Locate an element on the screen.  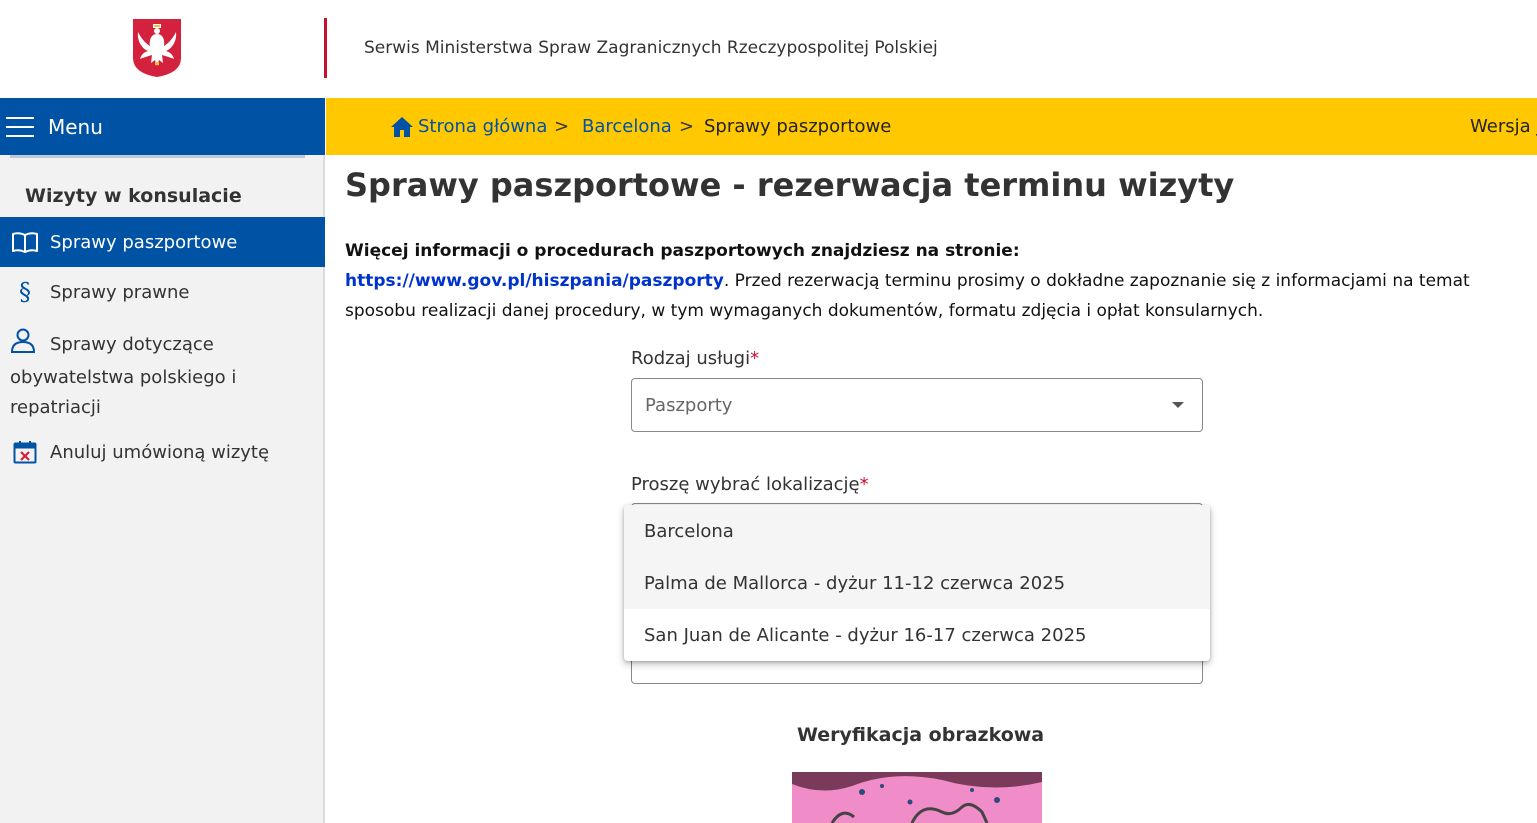
location-label: Proszę wybrać lokalizację* is located at coordinates (750, 484).